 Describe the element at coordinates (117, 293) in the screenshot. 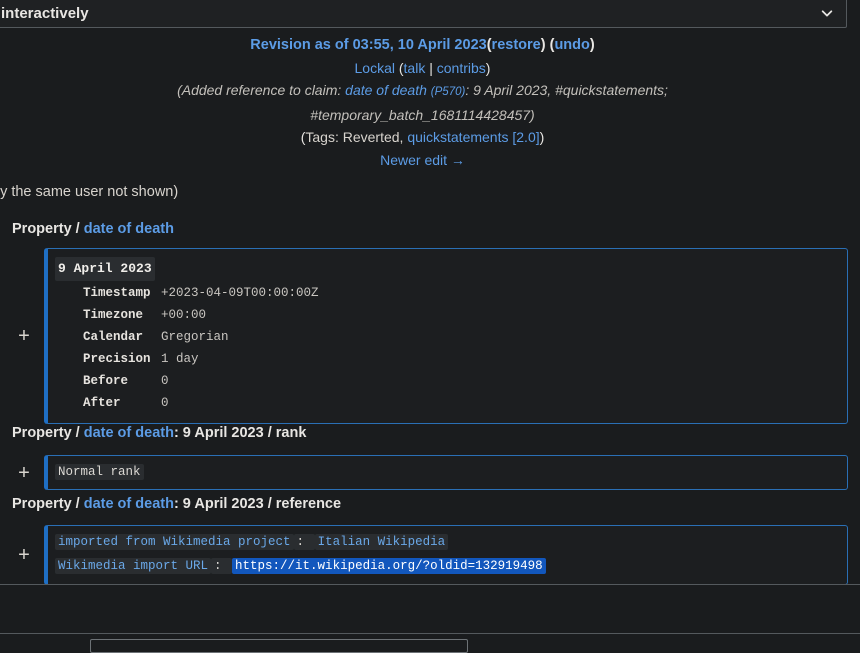

I see `diff-field-key: Timestamp` at that location.